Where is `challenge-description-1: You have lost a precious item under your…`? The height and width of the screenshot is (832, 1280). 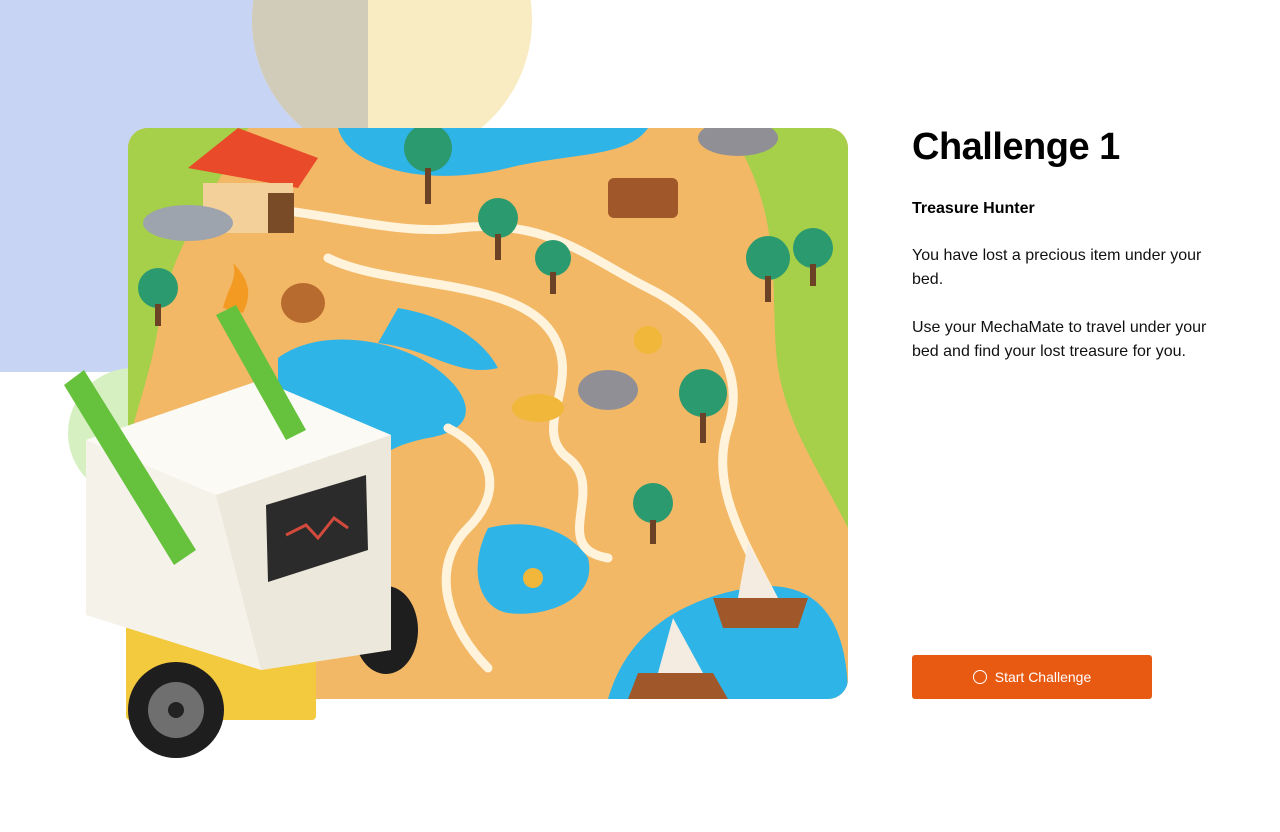 challenge-description-1: You have lost a precious item under your… is located at coordinates (1057, 267).